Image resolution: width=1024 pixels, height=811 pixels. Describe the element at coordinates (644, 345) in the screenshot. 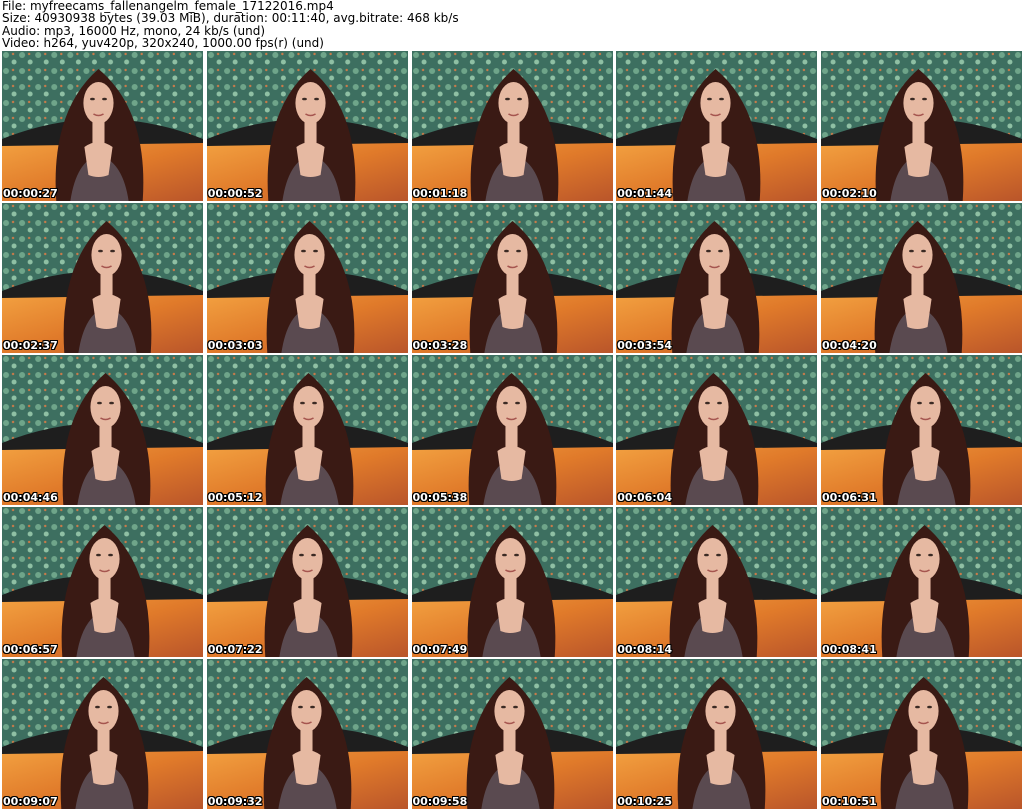

I see `timestamp: 00:03:54` at that location.